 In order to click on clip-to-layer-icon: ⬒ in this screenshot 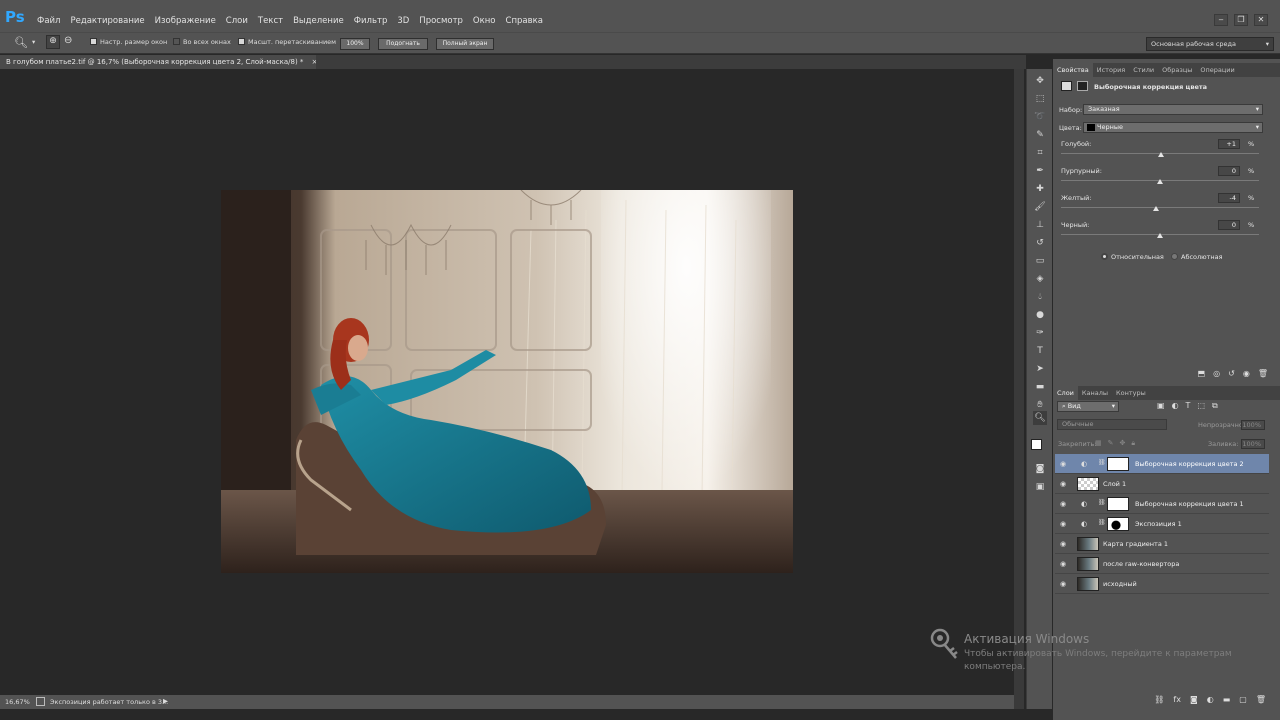, I will do `click(1202, 377)`.